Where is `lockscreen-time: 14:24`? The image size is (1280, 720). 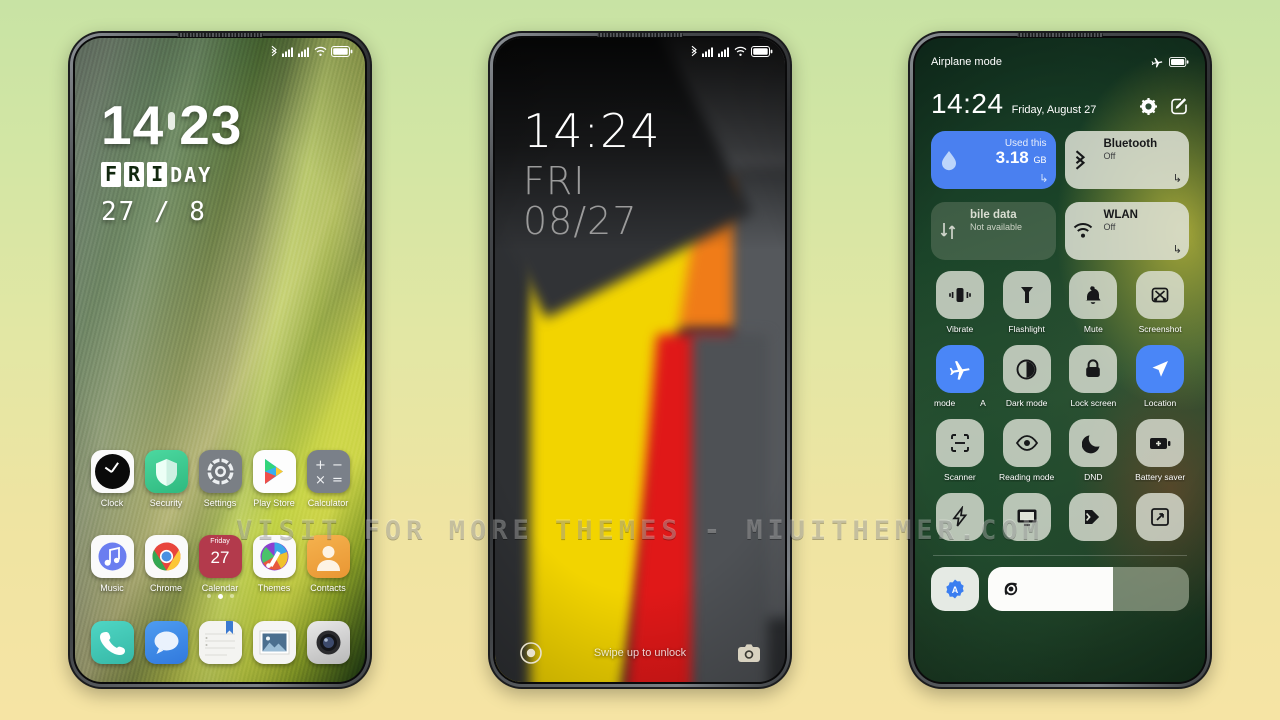
lockscreen-time: 14:24 is located at coordinates (592, 131).